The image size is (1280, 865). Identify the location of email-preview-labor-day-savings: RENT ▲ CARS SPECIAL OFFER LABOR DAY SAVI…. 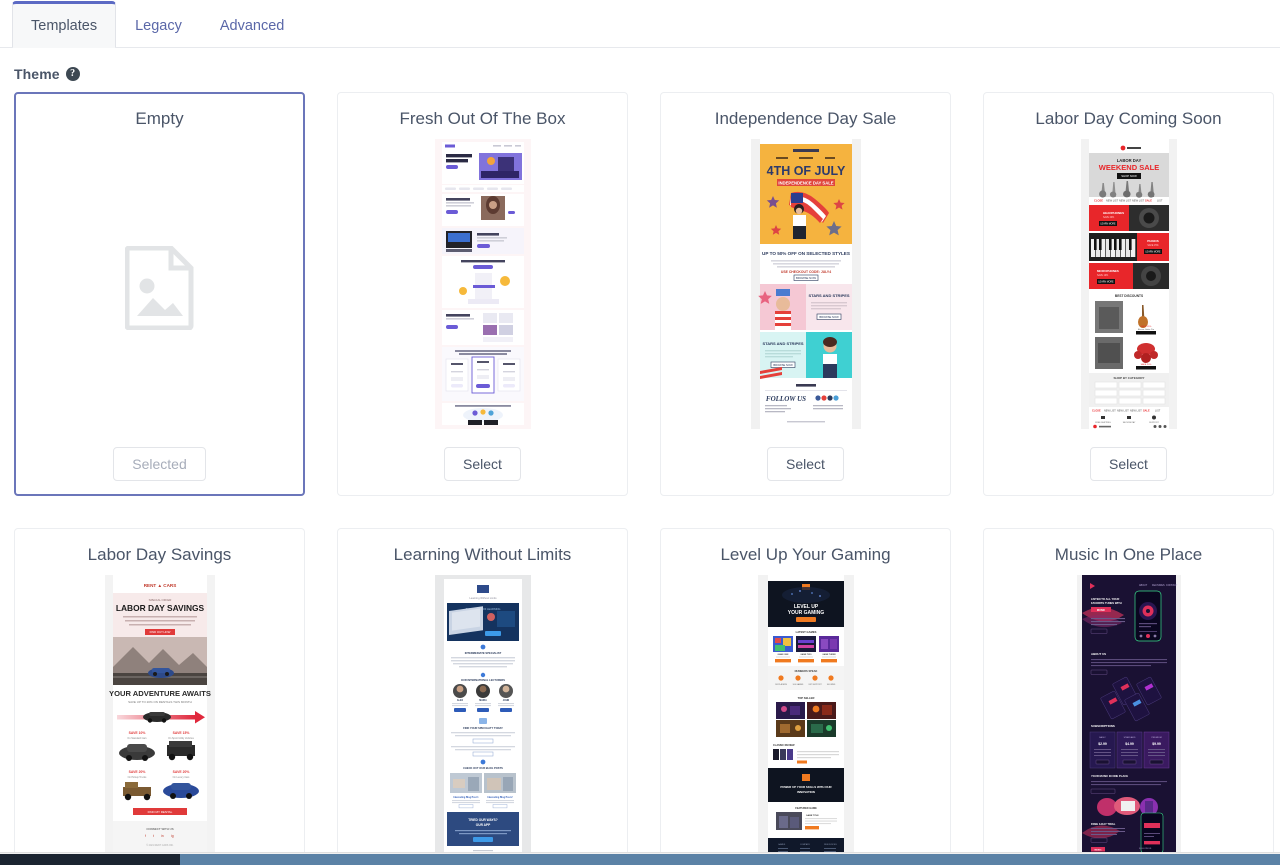
(160, 720).